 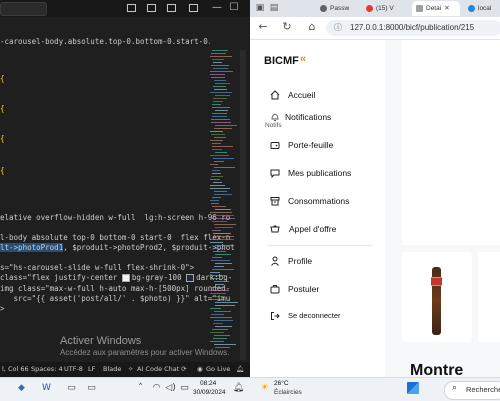 What do you see at coordinates (234, 8) in the screenshot?
I see `maximize-icon: ☐` at bounding box center [234, 8].